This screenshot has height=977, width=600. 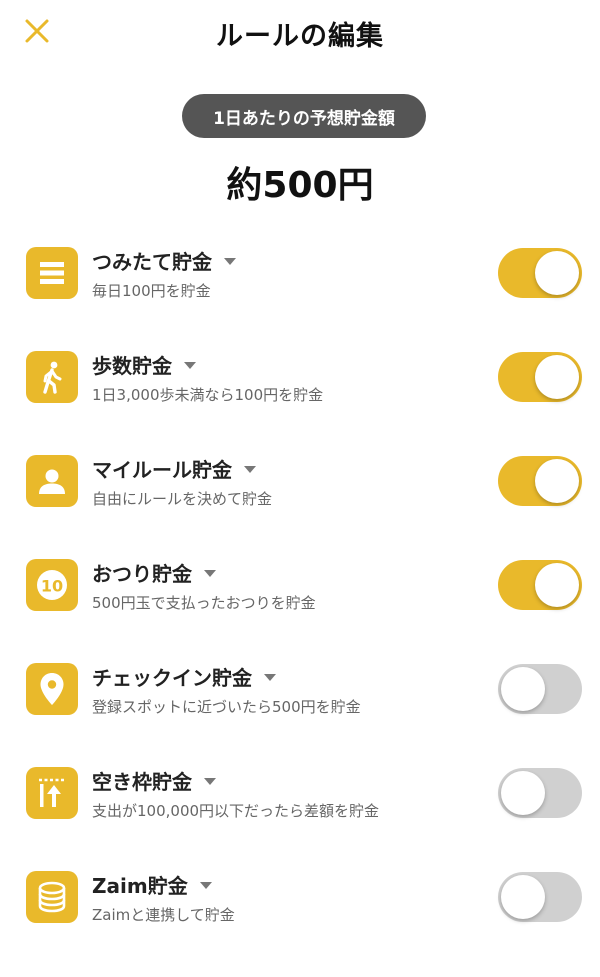 What do you see at coordinates (304, 116) in the screenshot?
I see `daily-estimate-label: 1日あたりの予想貯金額` at bounding box center [304, 116].